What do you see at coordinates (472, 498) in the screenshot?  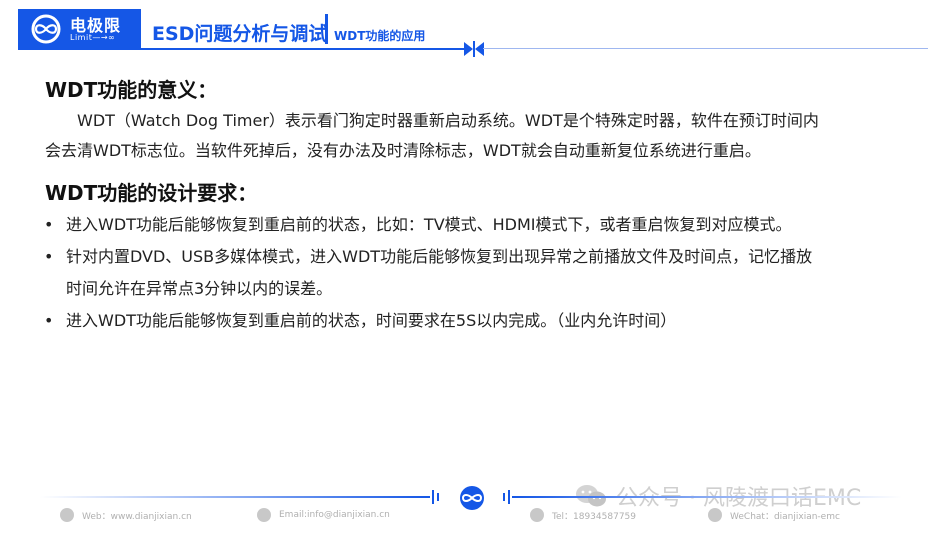 I see `footer-infinity-logo-icon` at bounding box center [472, 498].